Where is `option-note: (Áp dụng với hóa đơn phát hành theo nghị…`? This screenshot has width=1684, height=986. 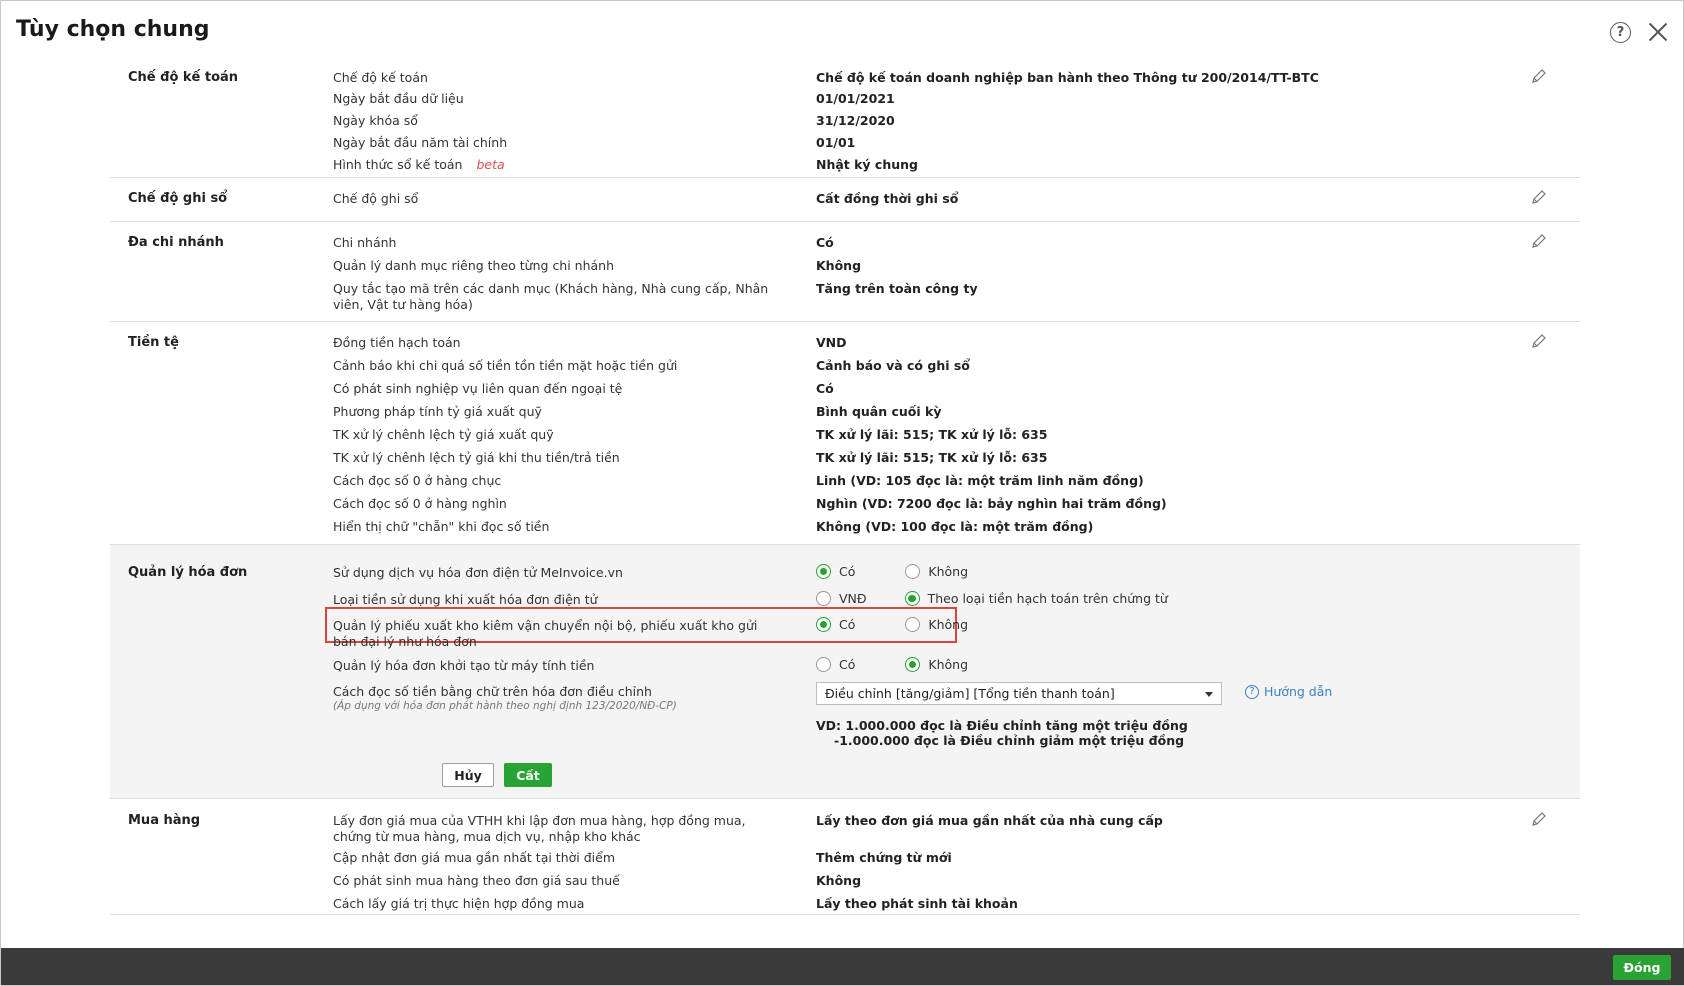 option-note: (Áp dụng với hóa đơn phát hành theo nghị… is located at coordinates (505, 706).